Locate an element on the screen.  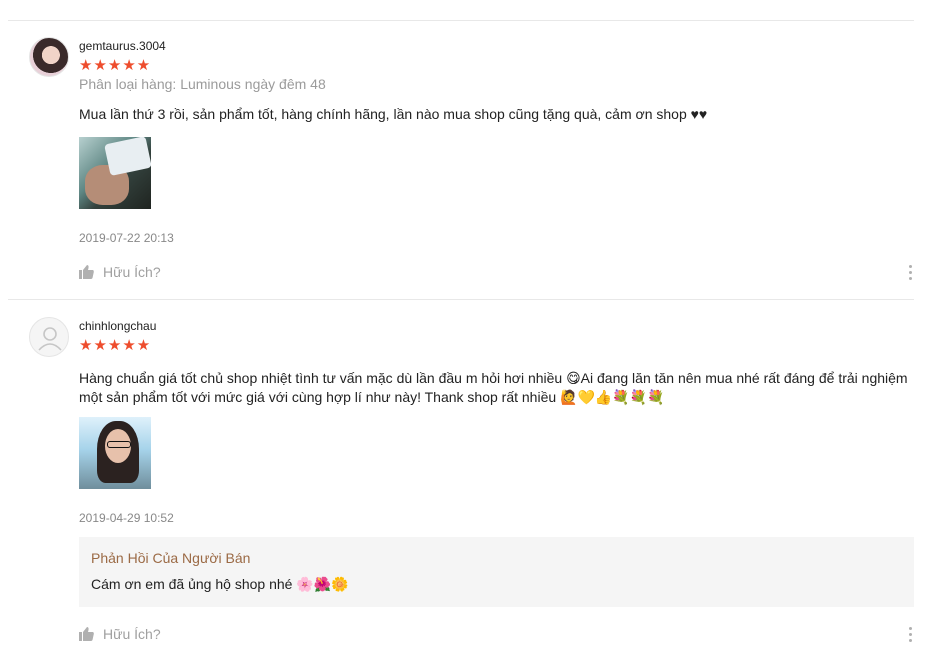
glasses-shape is located at coordinates (119, 444).